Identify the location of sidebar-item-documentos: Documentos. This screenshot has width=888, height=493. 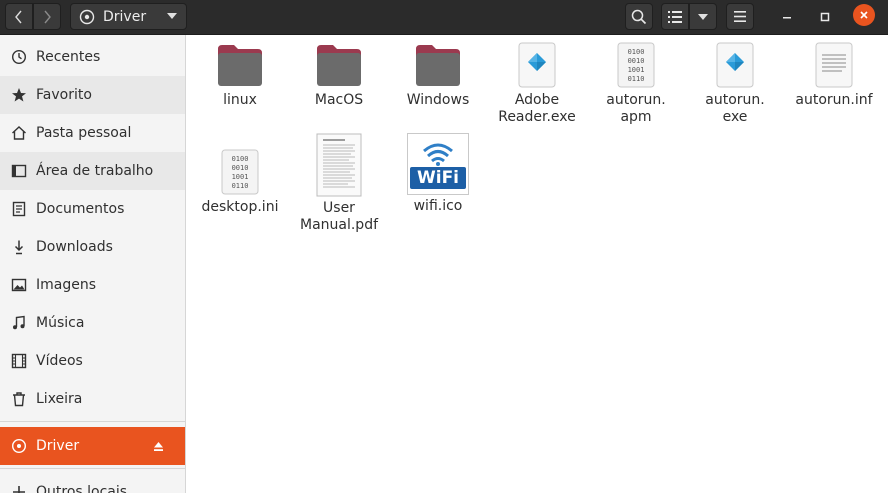
(92, 209).